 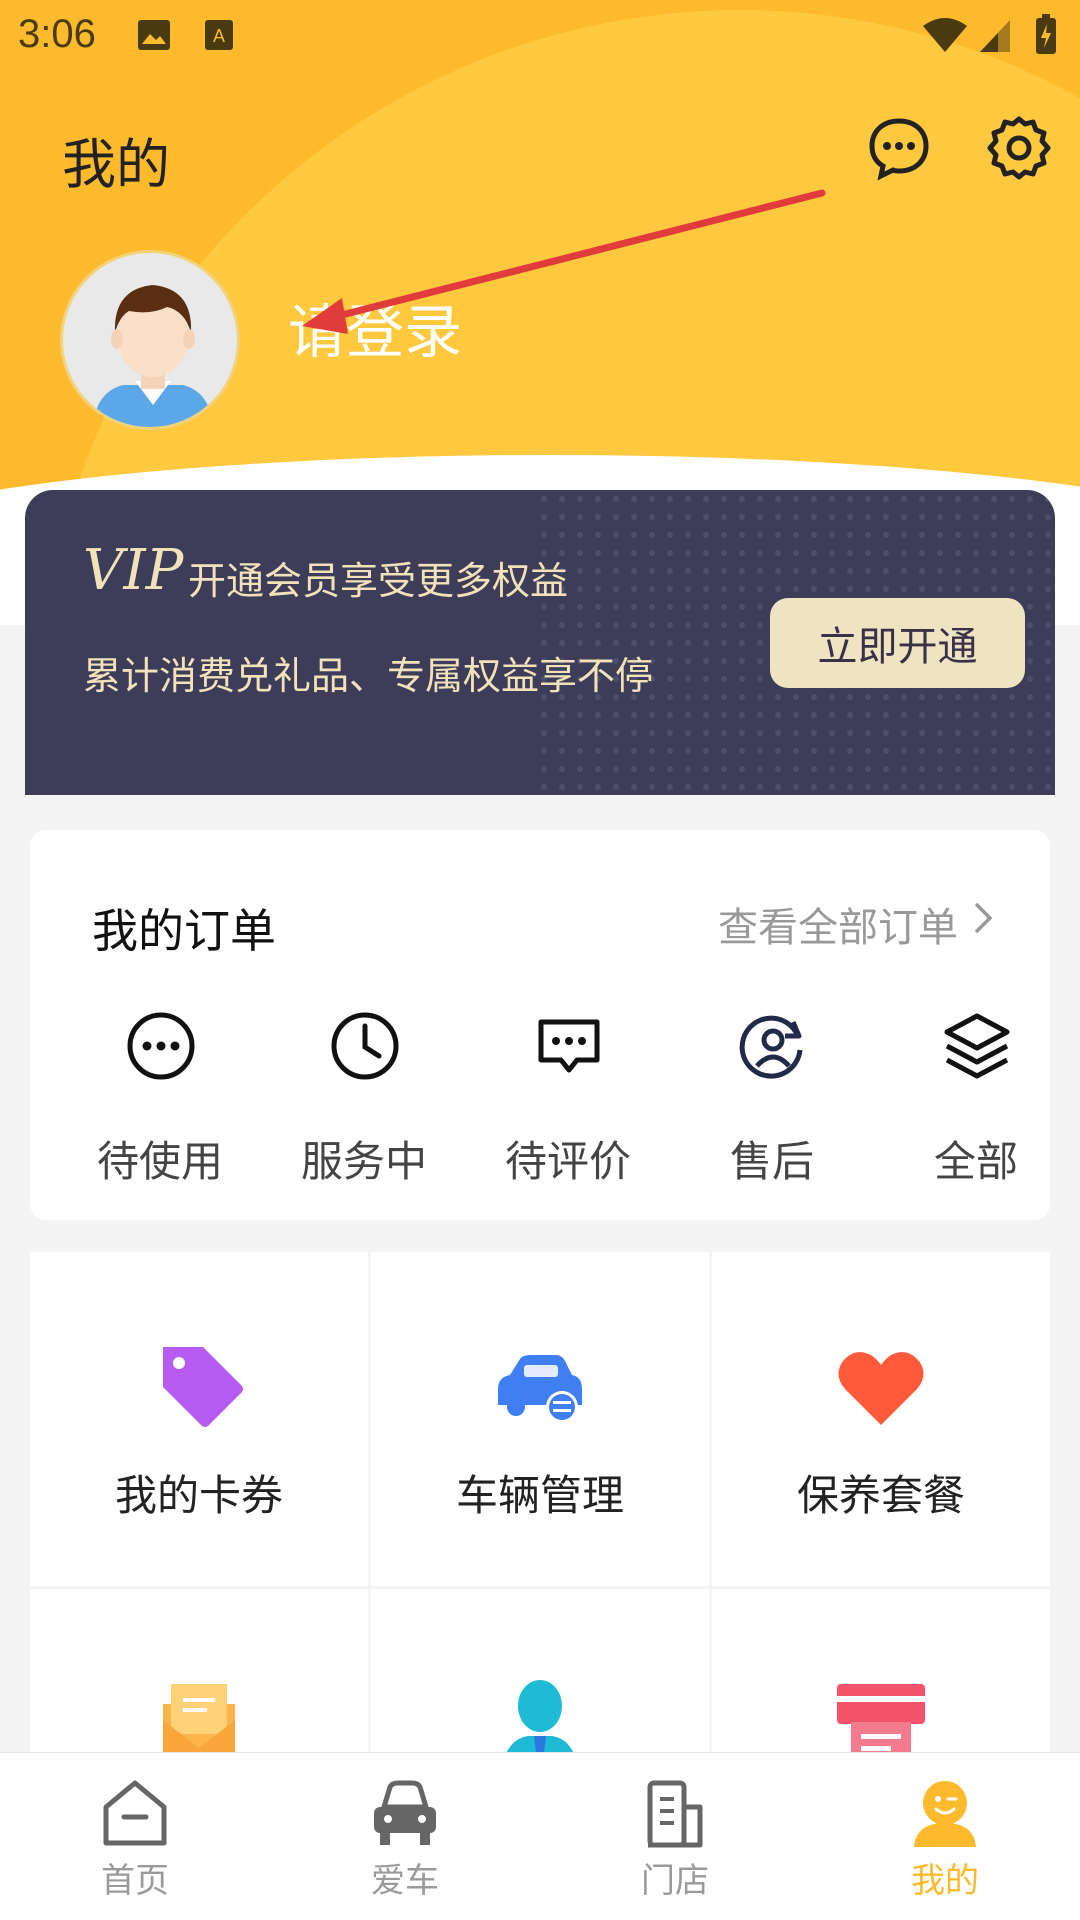 I want to click on refund-user-icon, so click(x=771, y=1047).